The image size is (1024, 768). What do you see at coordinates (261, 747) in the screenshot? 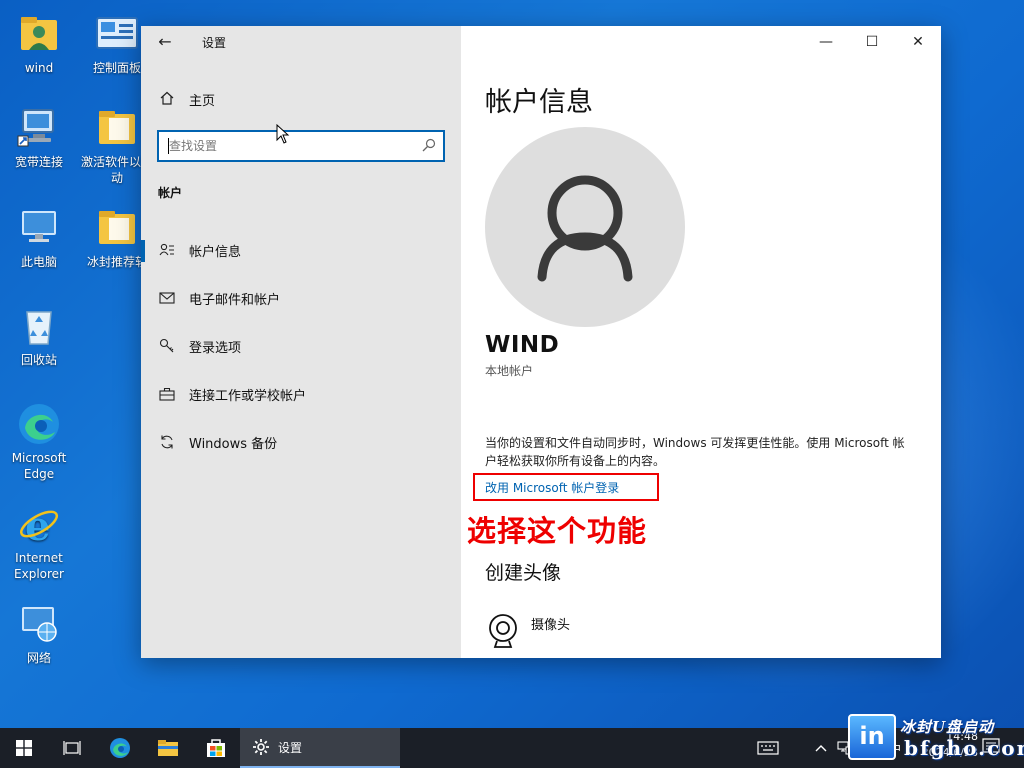
I see `gear-icon` at bounding box center [261, 747].